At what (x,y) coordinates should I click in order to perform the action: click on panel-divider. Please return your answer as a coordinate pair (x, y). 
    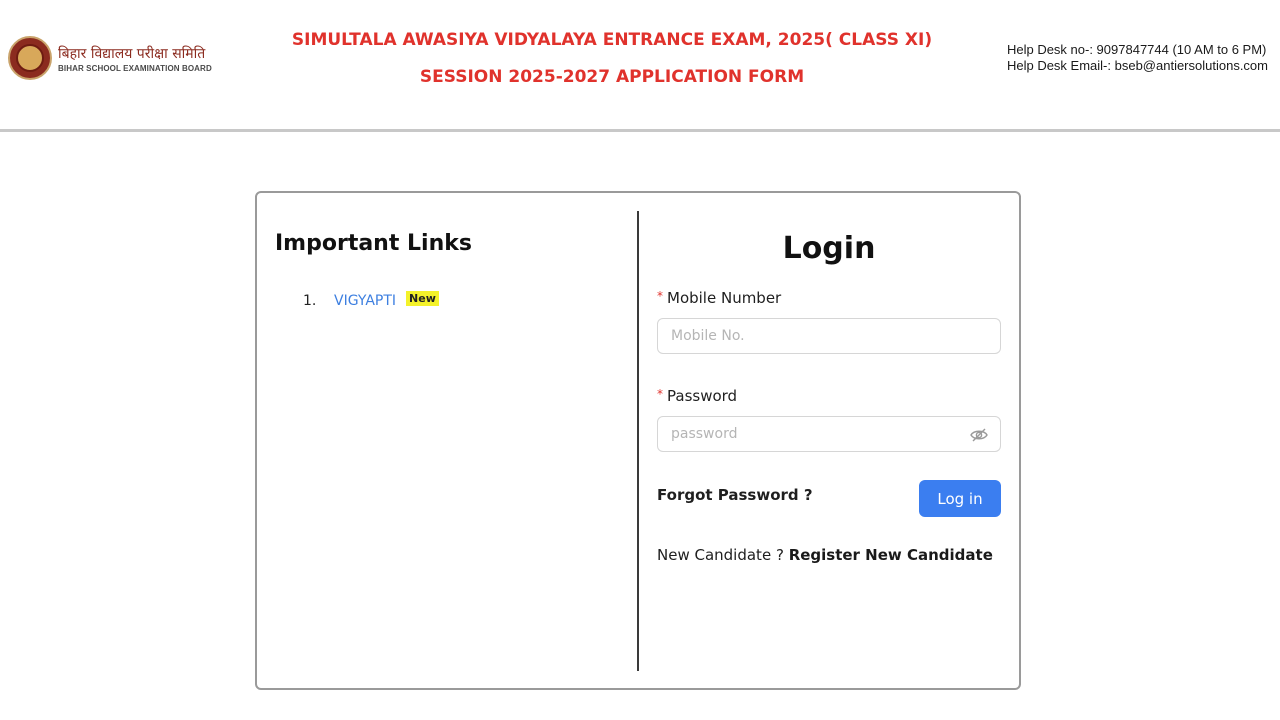
    Looking at the image, I should click on (638, 441).